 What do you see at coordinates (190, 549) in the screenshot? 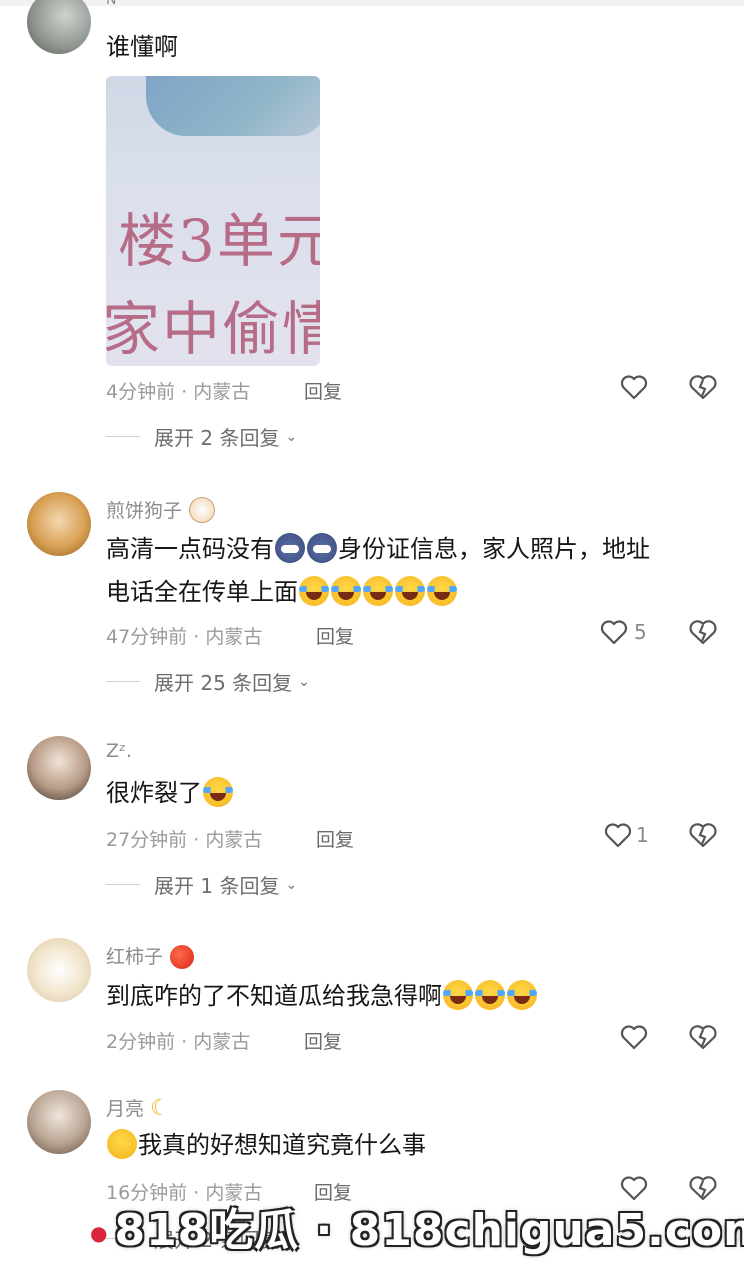
I see `comment-text-part: 高清一点码没有` at bounding box center [190, 549].